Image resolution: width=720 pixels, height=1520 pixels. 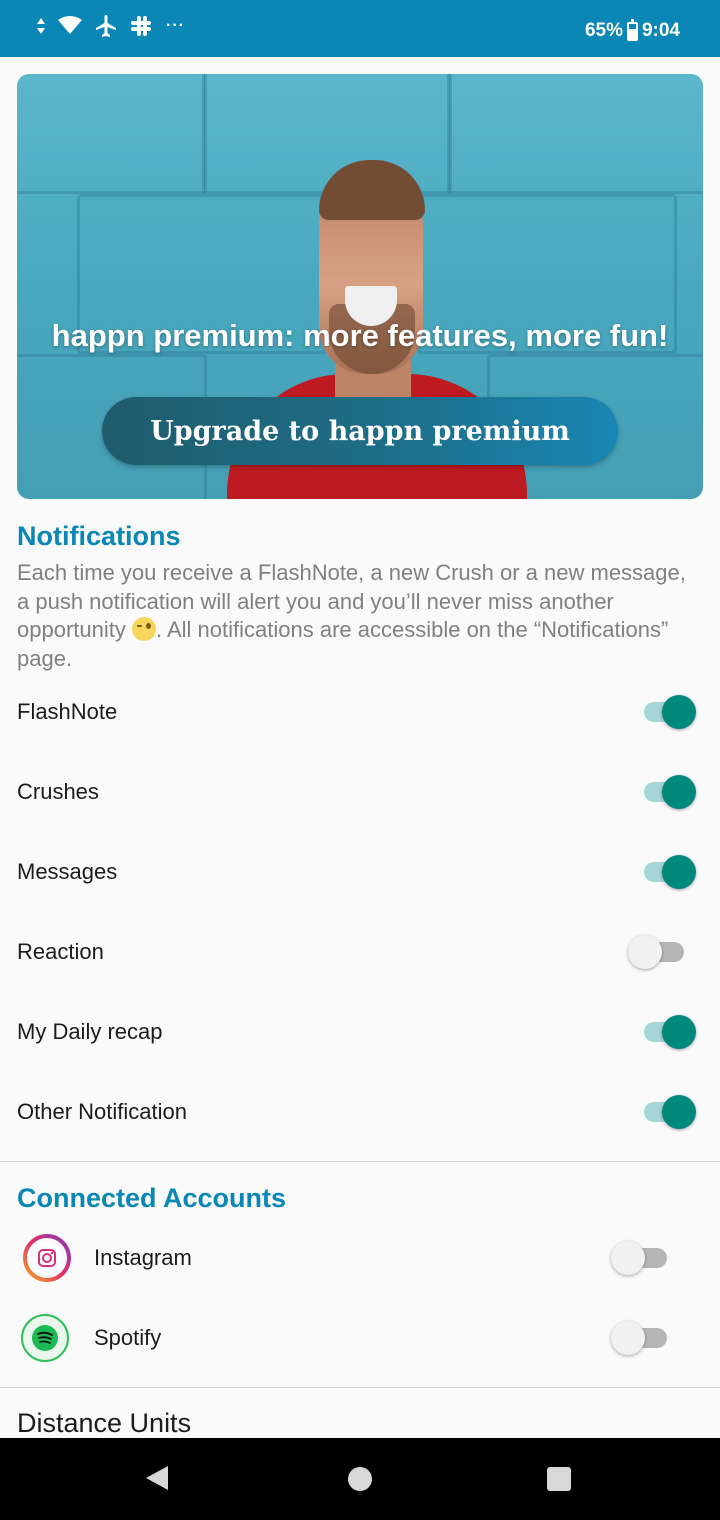 I want to click on home-icon, so click(x=360, y=1479).